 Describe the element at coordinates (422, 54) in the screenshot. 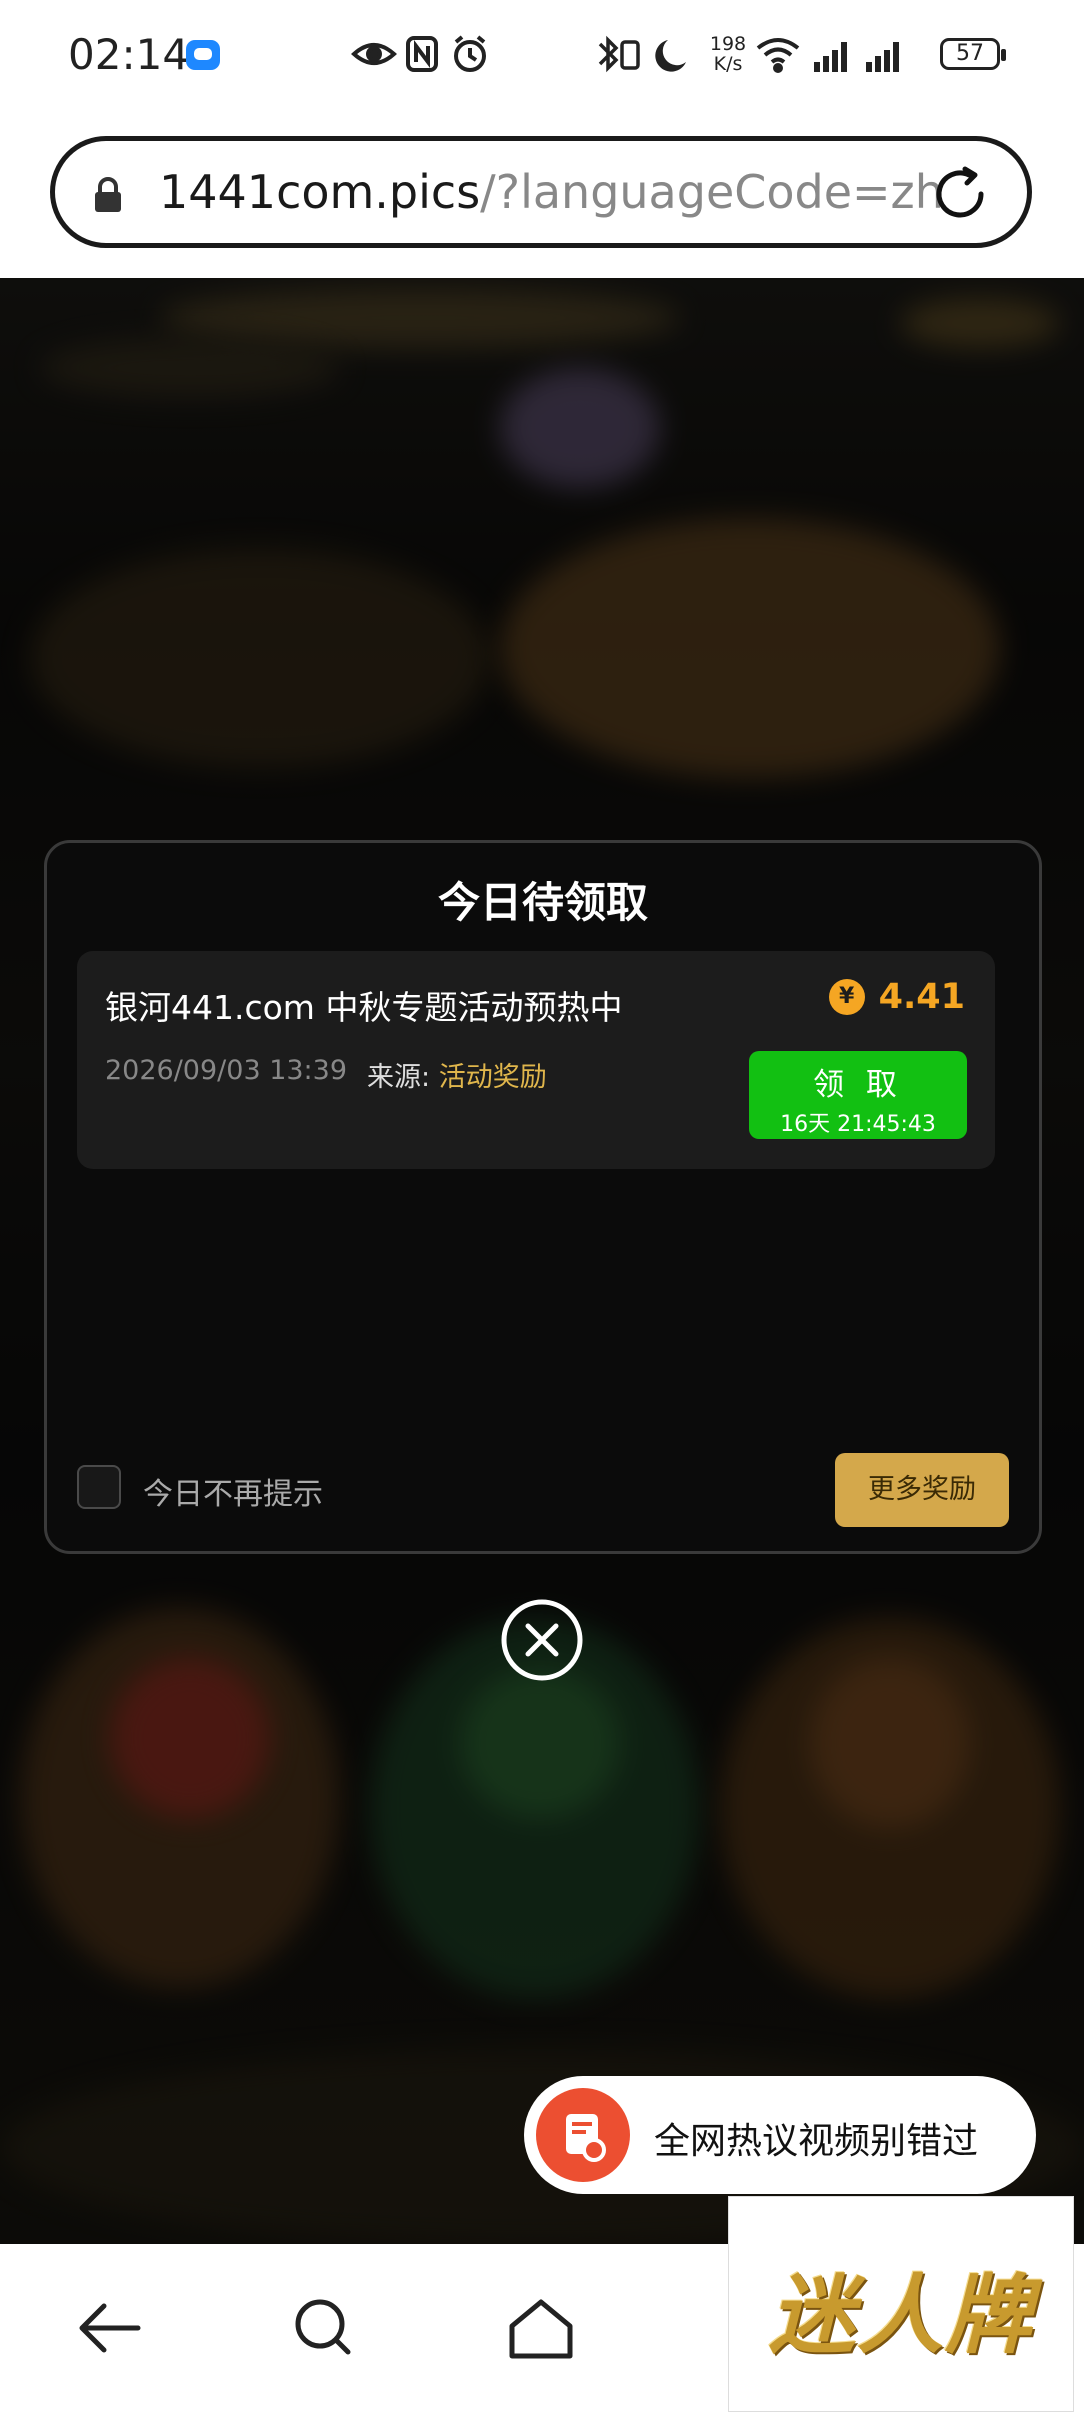

I see `nfc-icon` at that location.